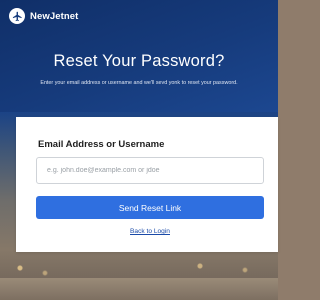 This screenshot has height=300, width=320. I want to click on page-title: Reset Your Password?, so click(139, 61).